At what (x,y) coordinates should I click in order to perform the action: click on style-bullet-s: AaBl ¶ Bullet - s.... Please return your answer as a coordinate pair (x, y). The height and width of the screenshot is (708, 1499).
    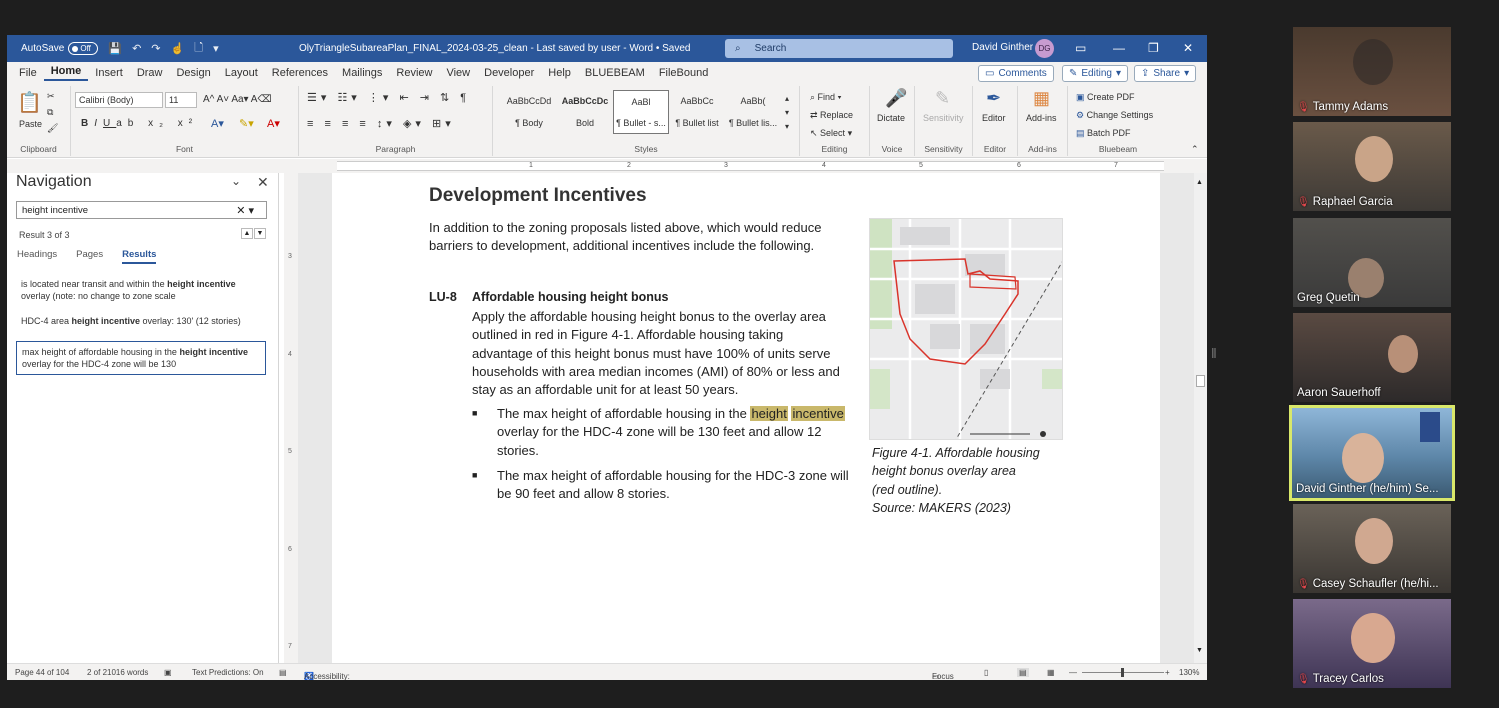
    Looking at the image, I should click on (641, 112).